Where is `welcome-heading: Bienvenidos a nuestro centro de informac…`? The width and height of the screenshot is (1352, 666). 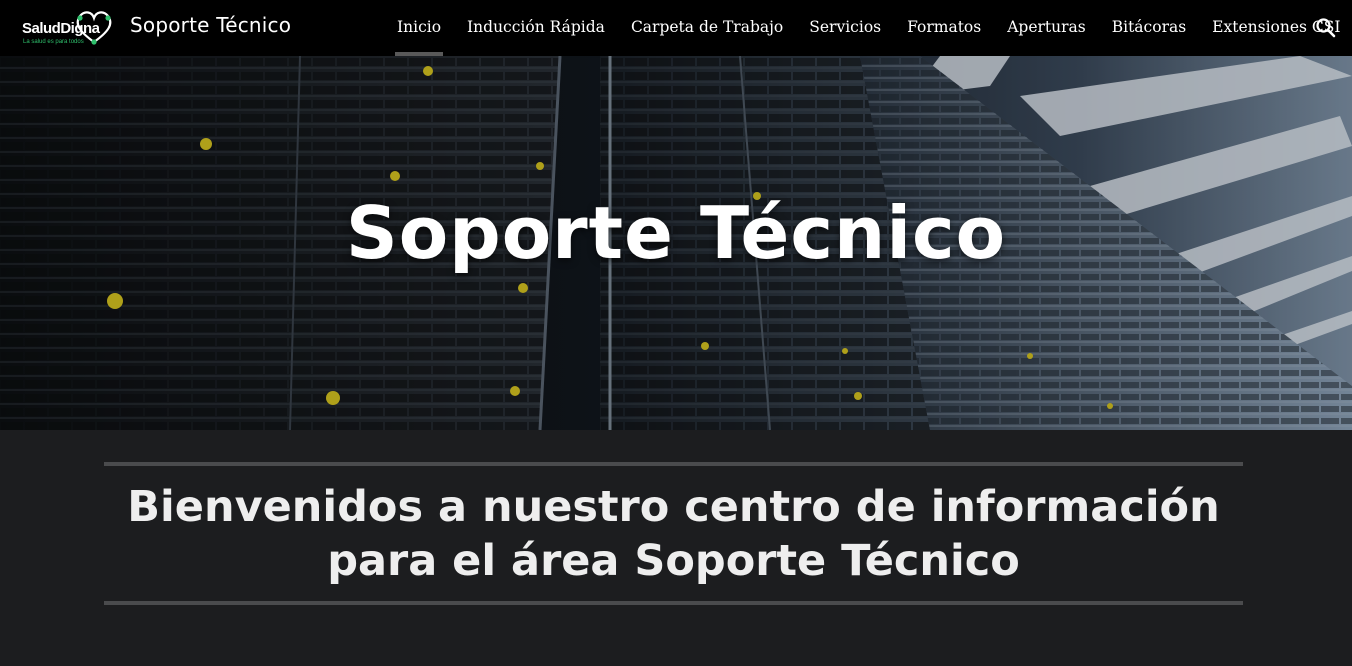
welcome-heading: Bienvenidos a nuestro centro de informac… is located at coordinates (673, 534).